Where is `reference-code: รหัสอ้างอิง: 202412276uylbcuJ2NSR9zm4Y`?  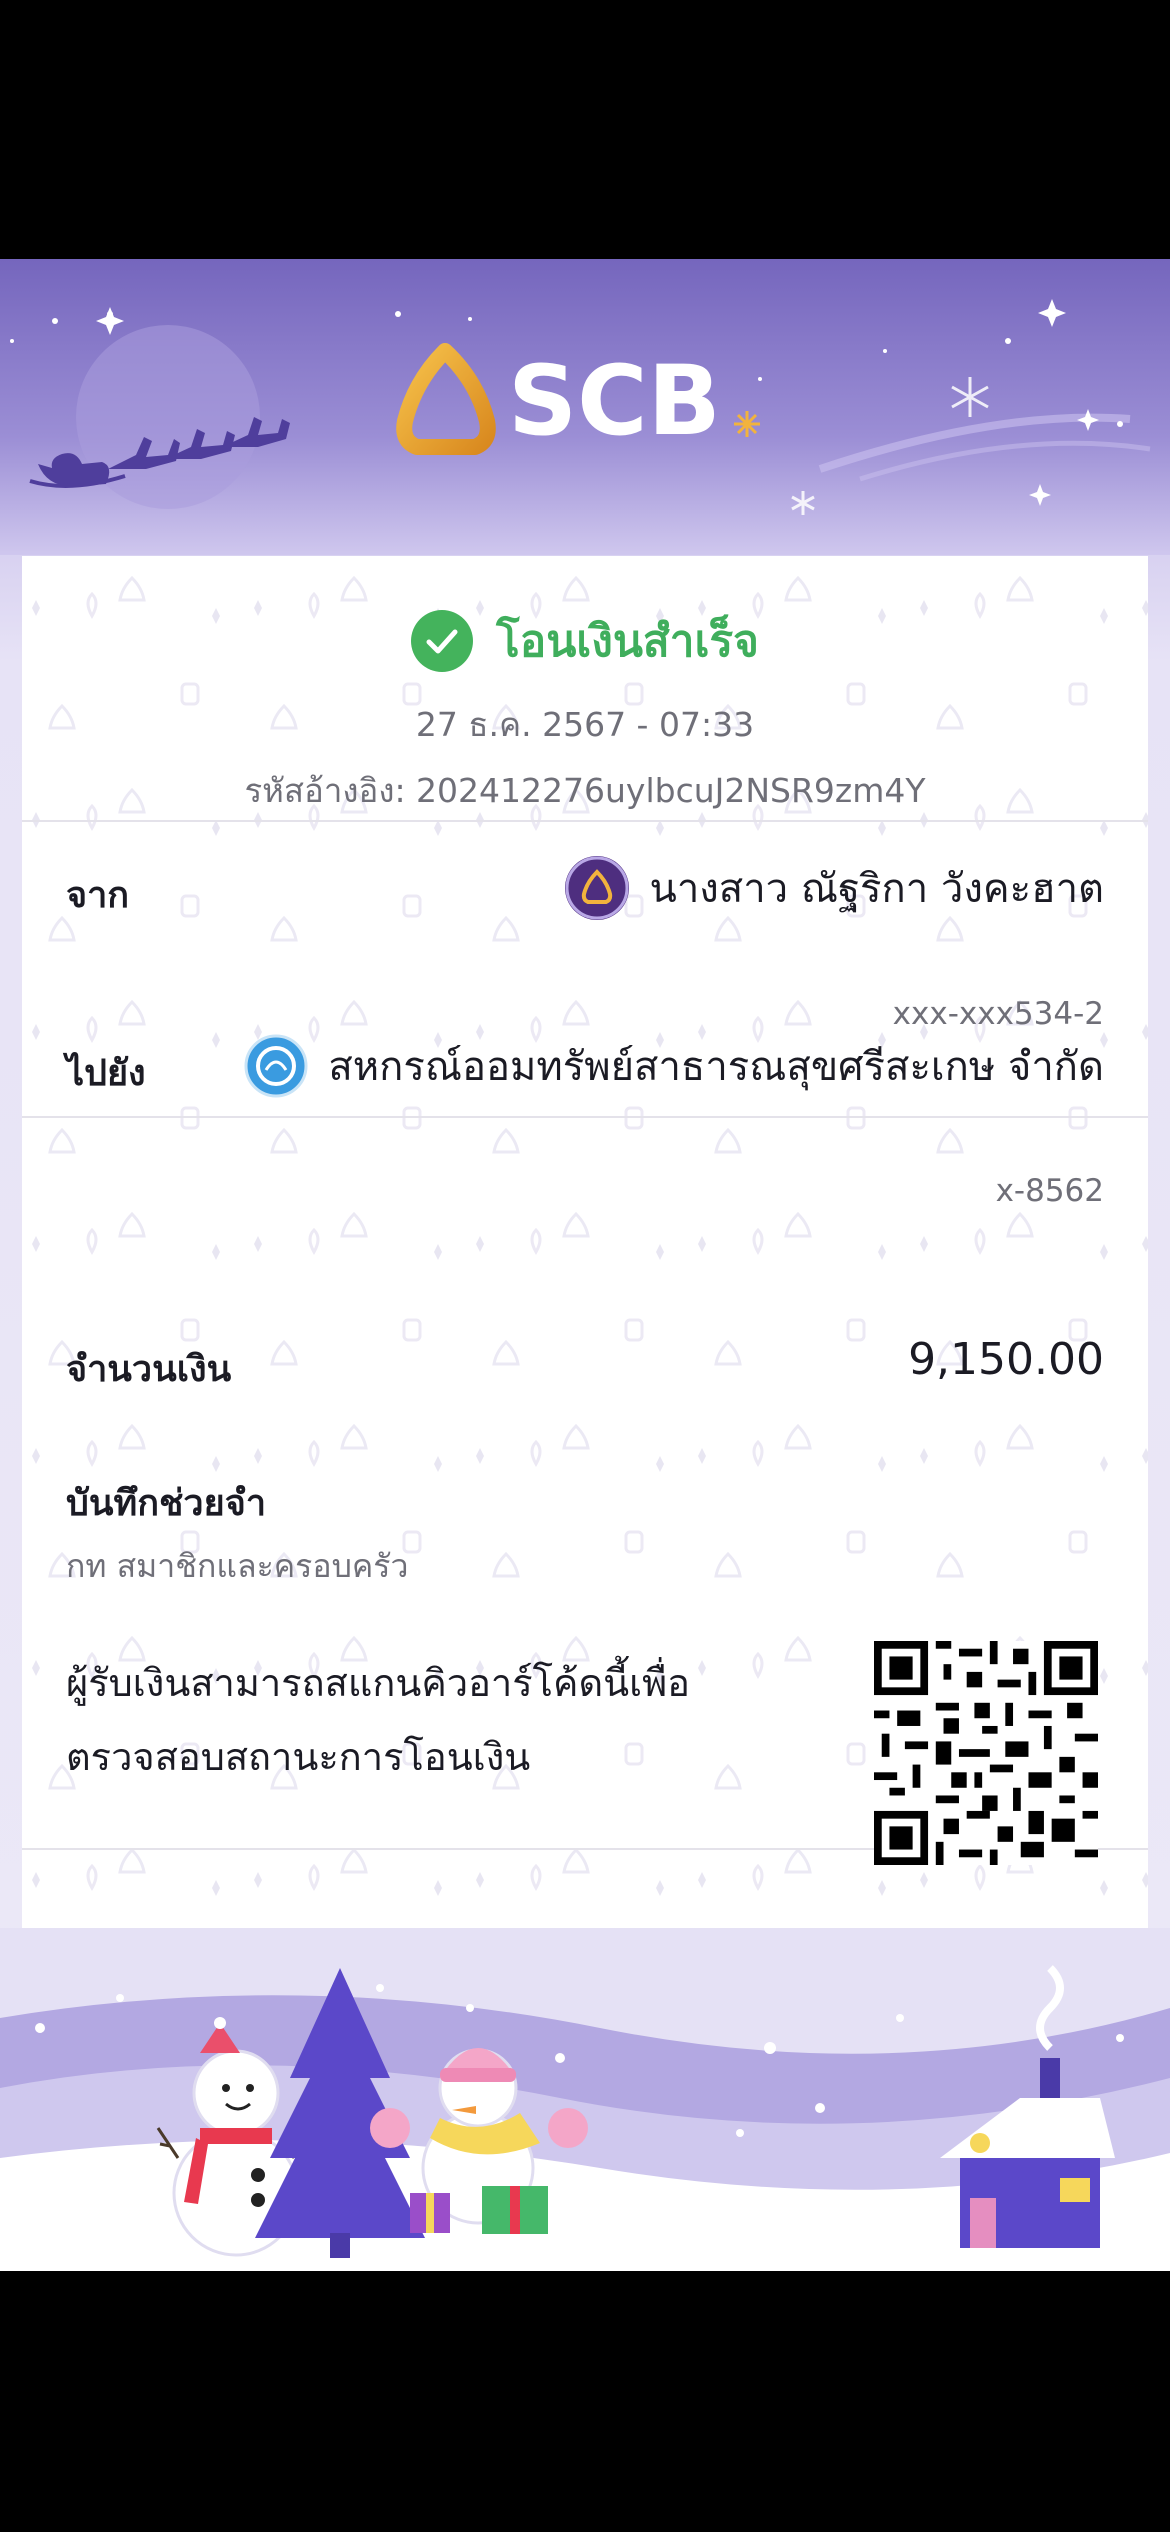 reference-code: รหัสอ้างอิง: 202412276uylbcuJ2NSR9zm4Y is located at coordinates (585, 790).